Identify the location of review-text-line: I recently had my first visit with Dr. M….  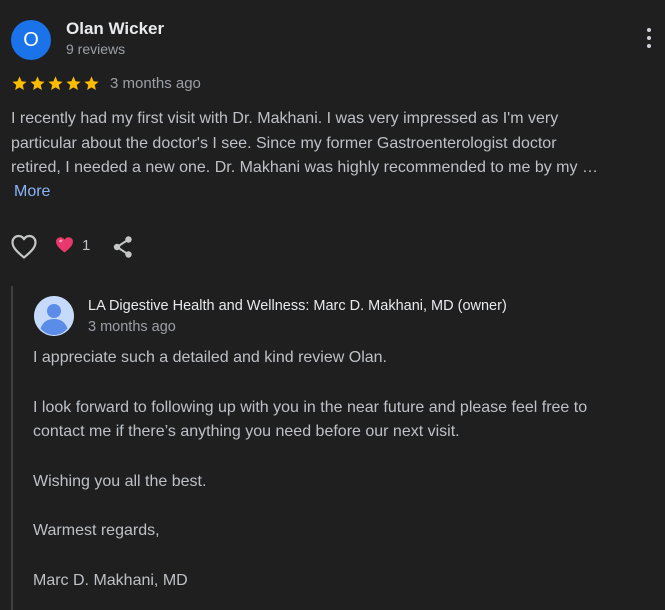
(285, 118).